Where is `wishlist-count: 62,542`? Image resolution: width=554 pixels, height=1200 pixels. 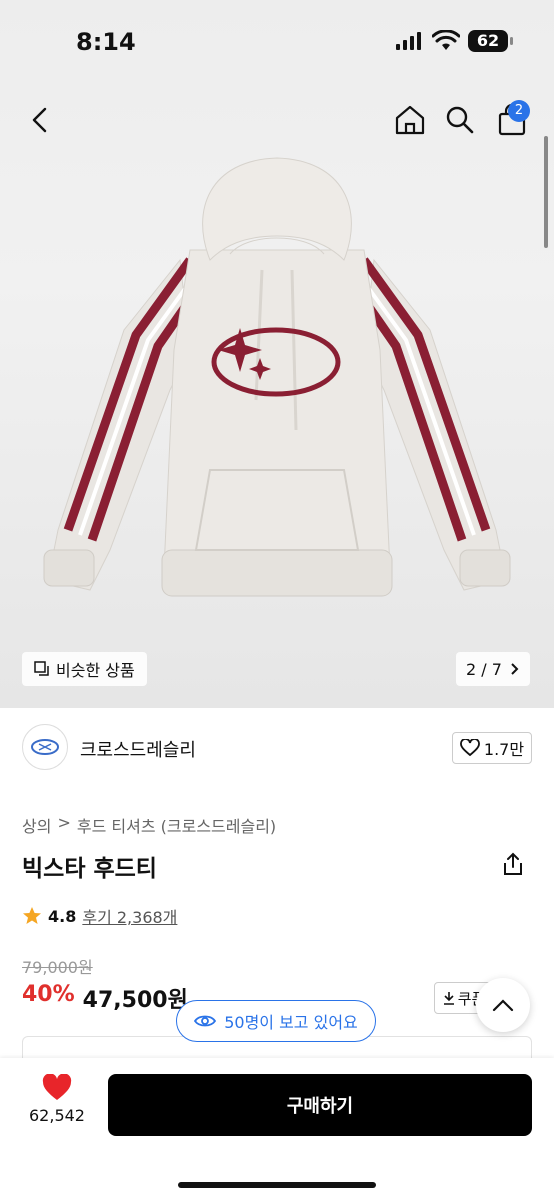
wishlist-count: 62,542 is located at coordinates (57, 1115).